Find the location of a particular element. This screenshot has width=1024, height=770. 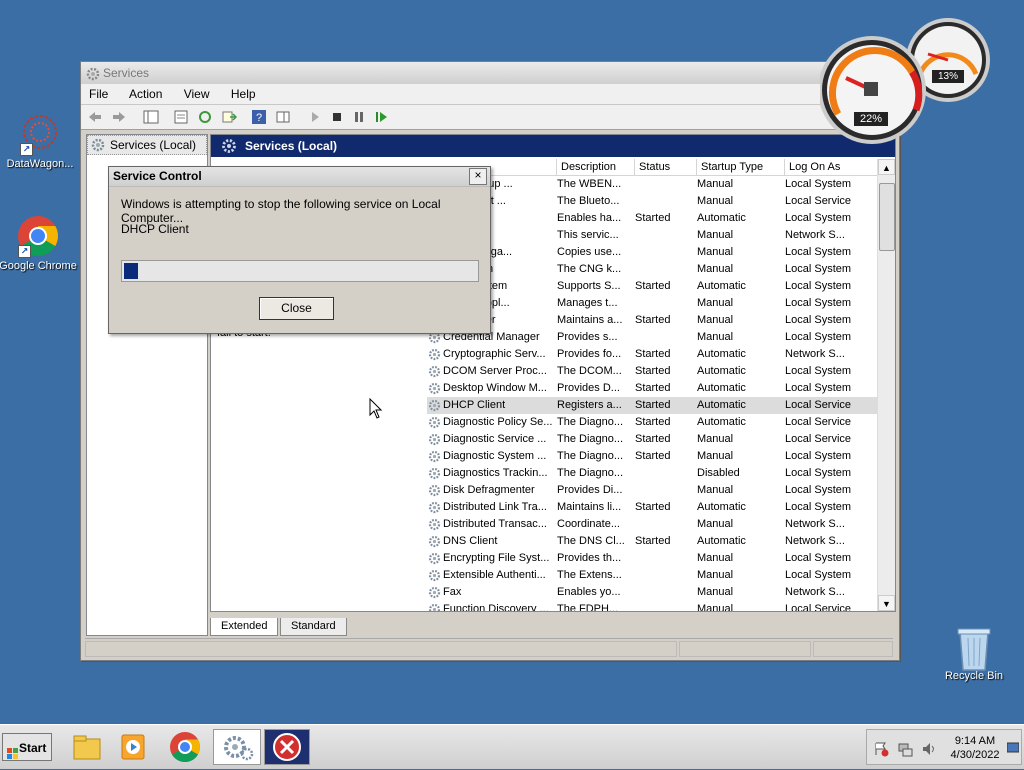

desktop-icon-recycle-bin: Recycle Bin is located at coordinates (974, 653).